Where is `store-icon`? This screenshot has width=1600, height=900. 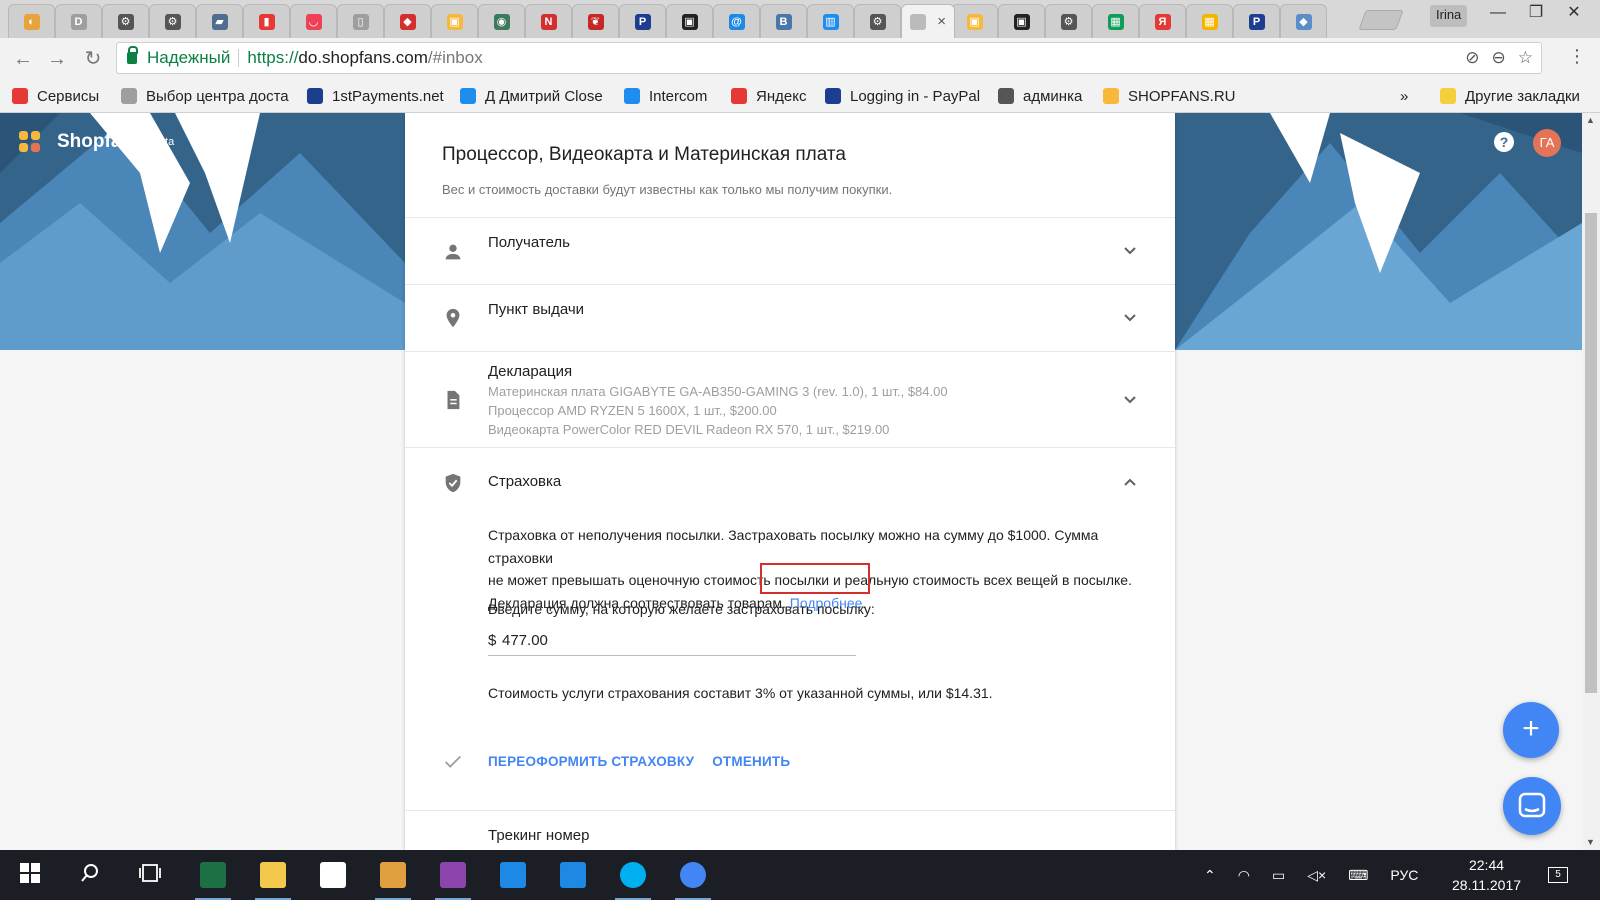 store-icon is located at coordinates (333, 875).